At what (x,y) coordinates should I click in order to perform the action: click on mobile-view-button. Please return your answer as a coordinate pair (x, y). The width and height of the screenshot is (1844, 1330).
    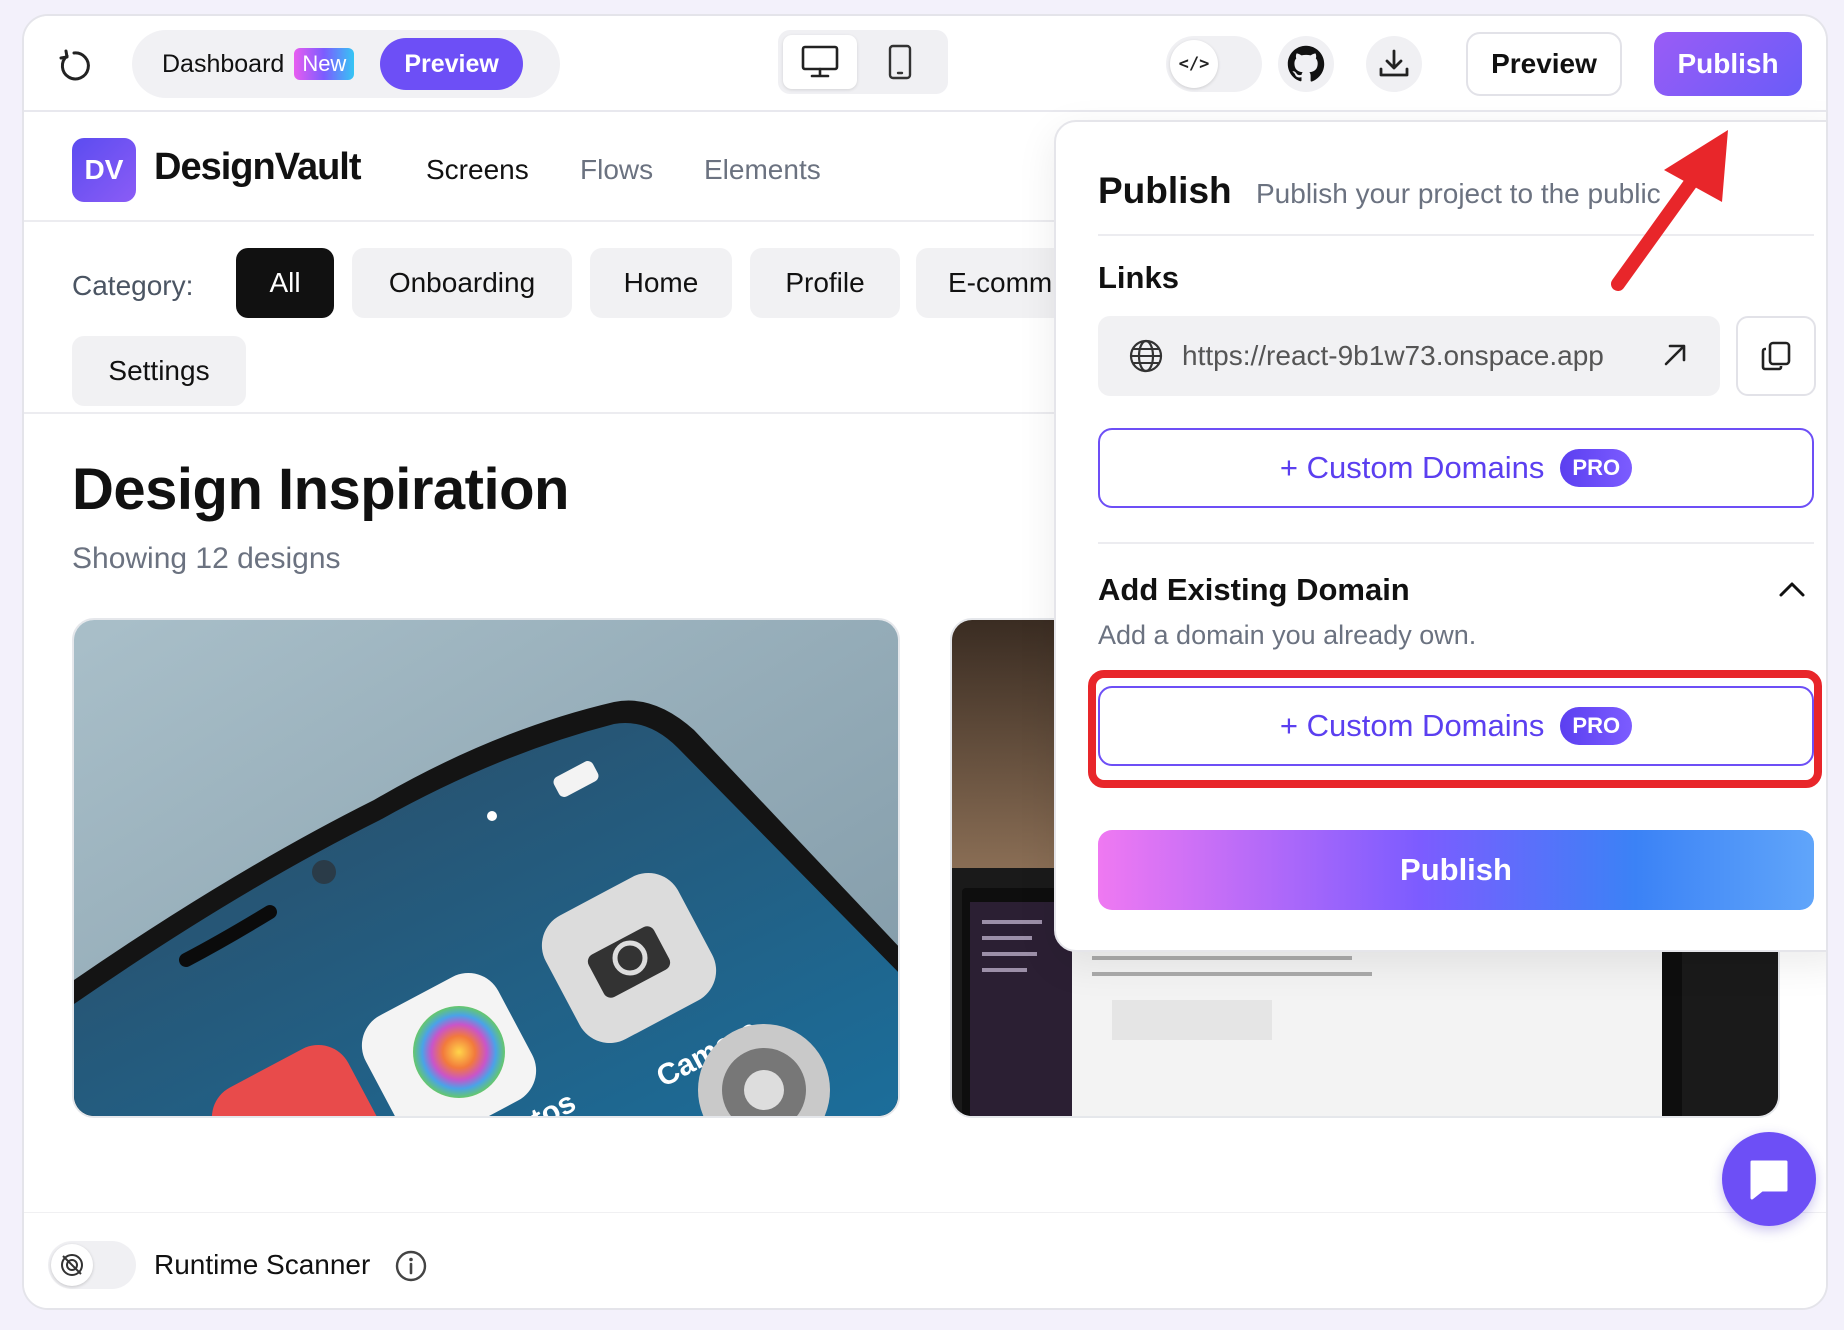
    Looking at the image, I should click on (900, 62).